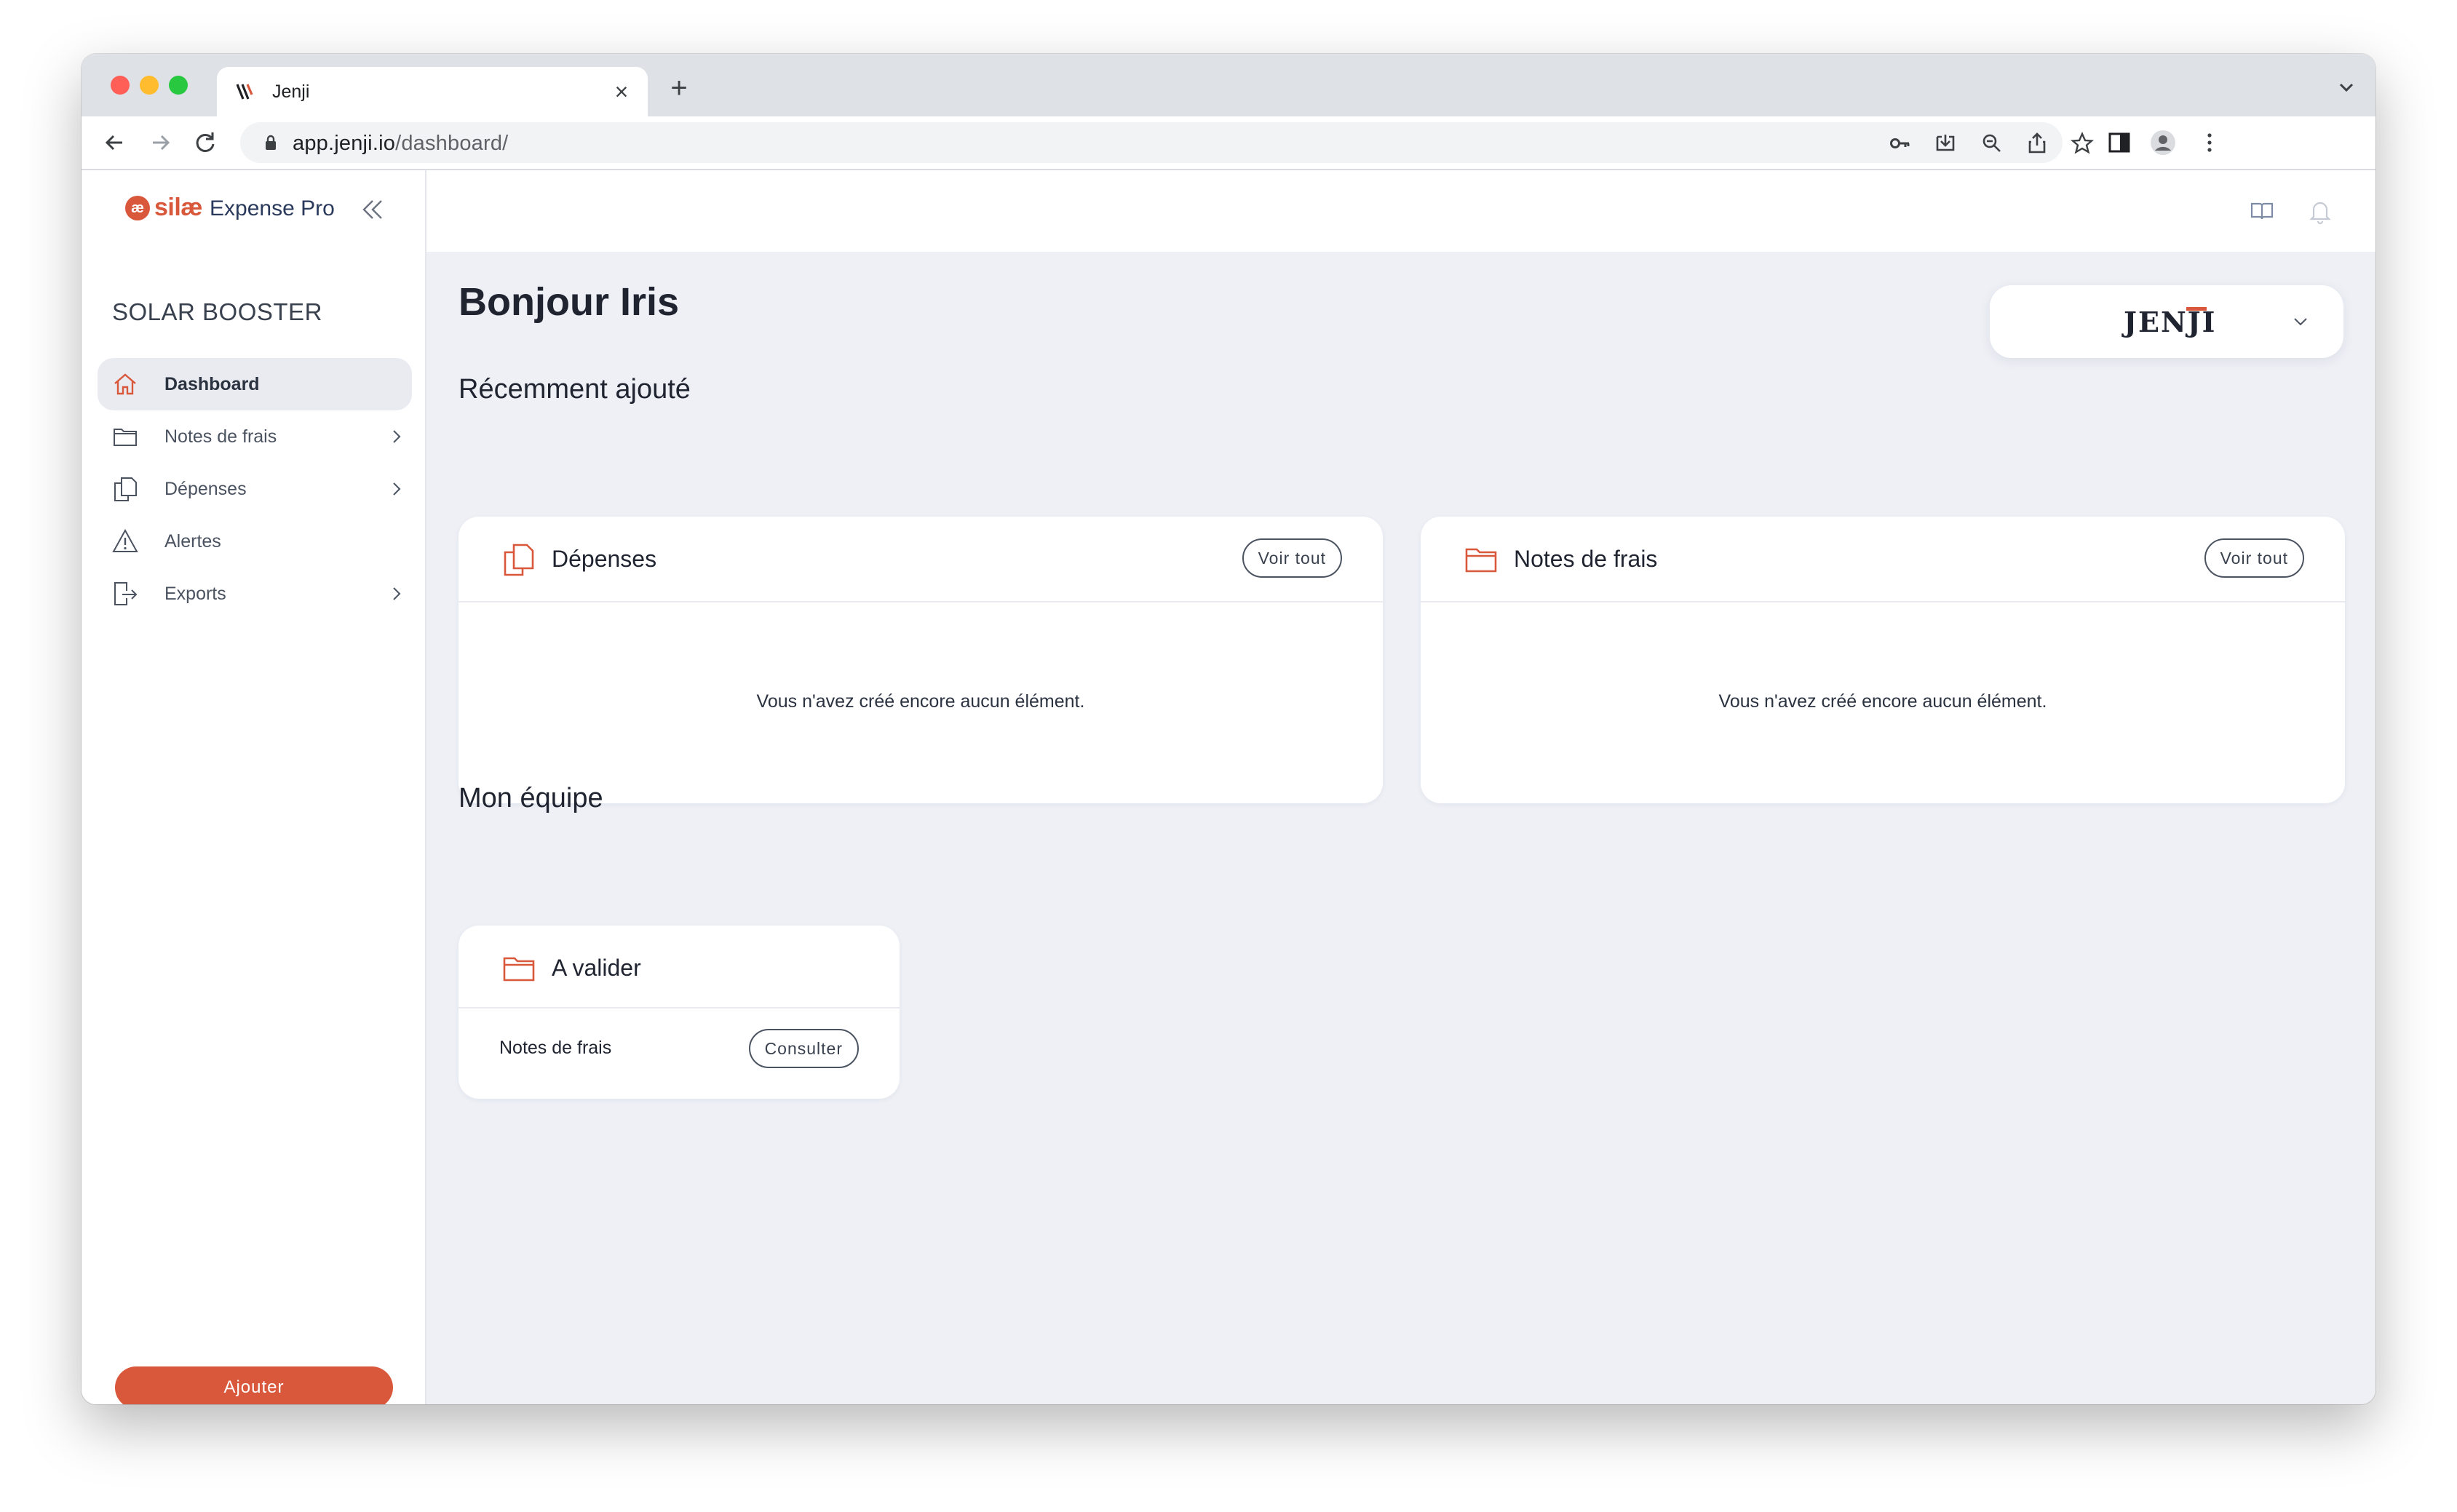 The image size is (2457, 1512). What do you see at coordinates (1901, 143) in the screenshot?
I see `key-icon` at bounding box center [1901, 143].